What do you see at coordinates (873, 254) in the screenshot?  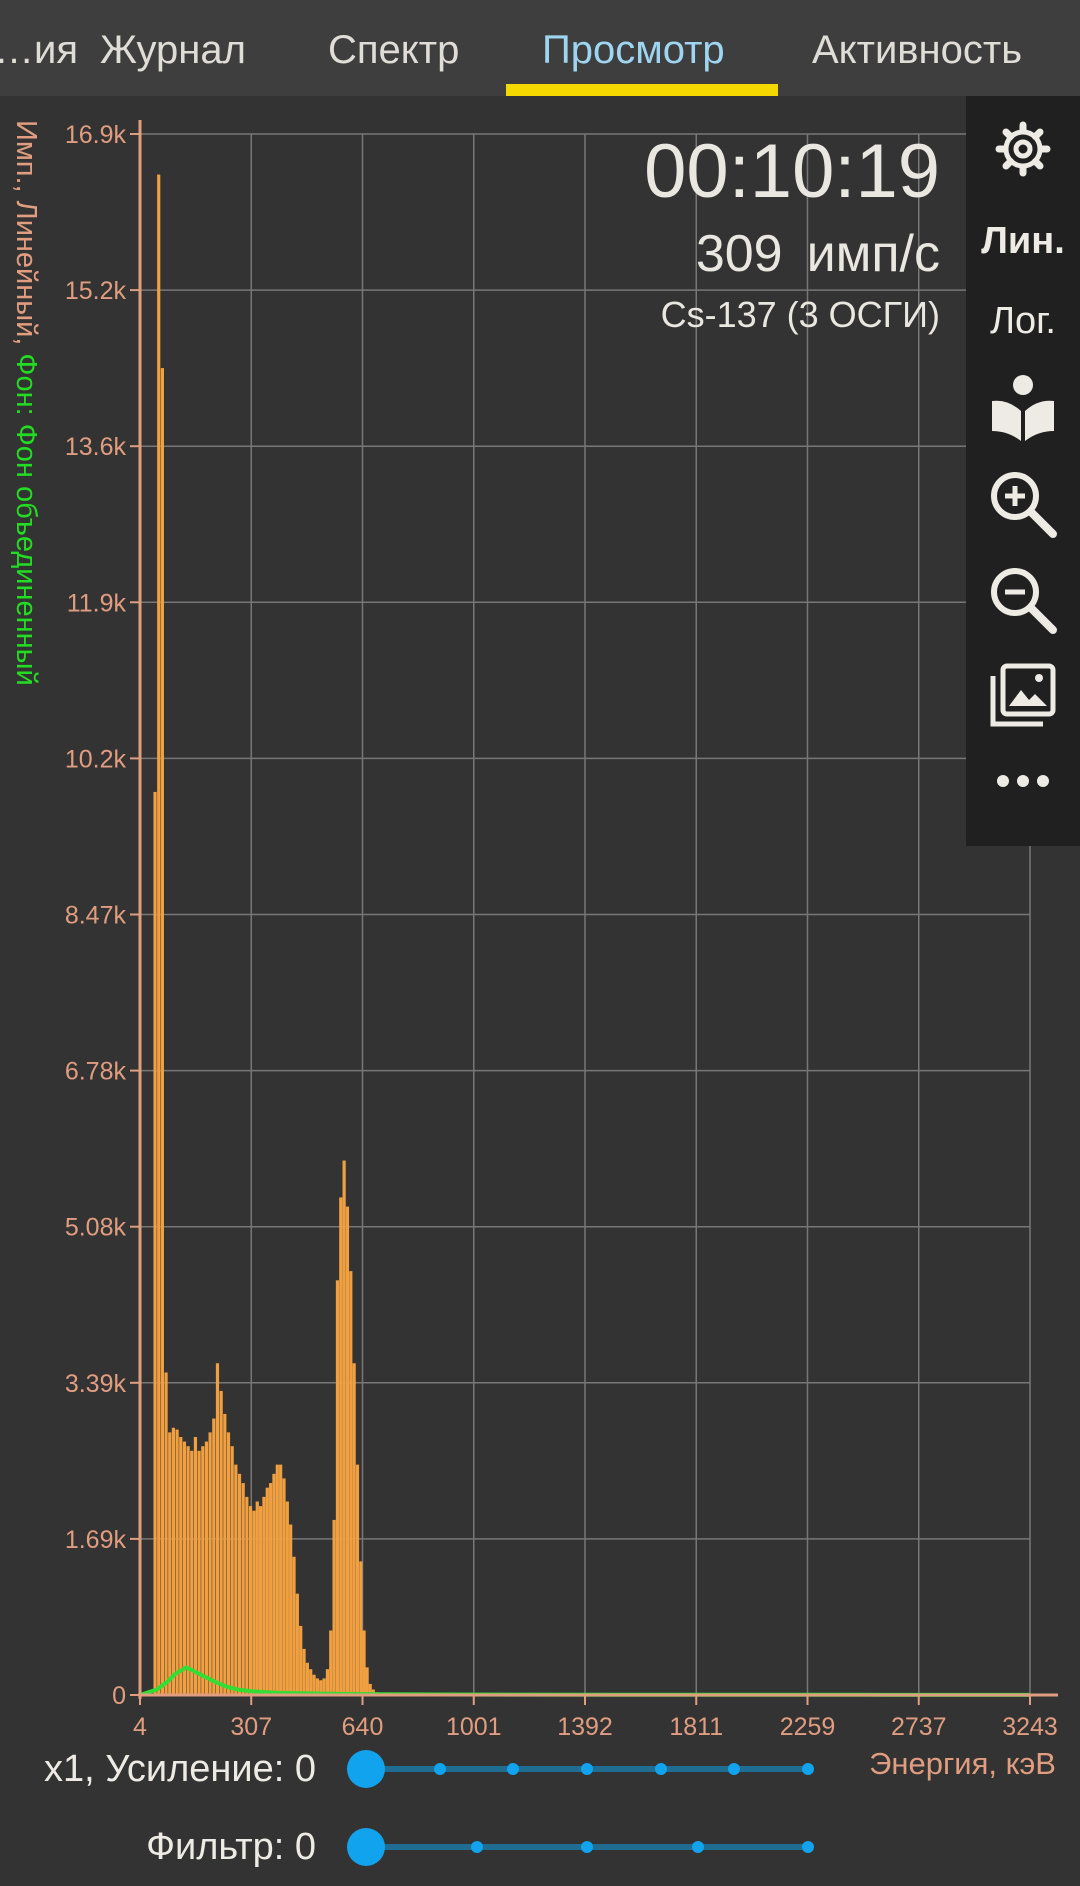 I see `count-rate-unit: имп/с` at bounding box center [873, 254].